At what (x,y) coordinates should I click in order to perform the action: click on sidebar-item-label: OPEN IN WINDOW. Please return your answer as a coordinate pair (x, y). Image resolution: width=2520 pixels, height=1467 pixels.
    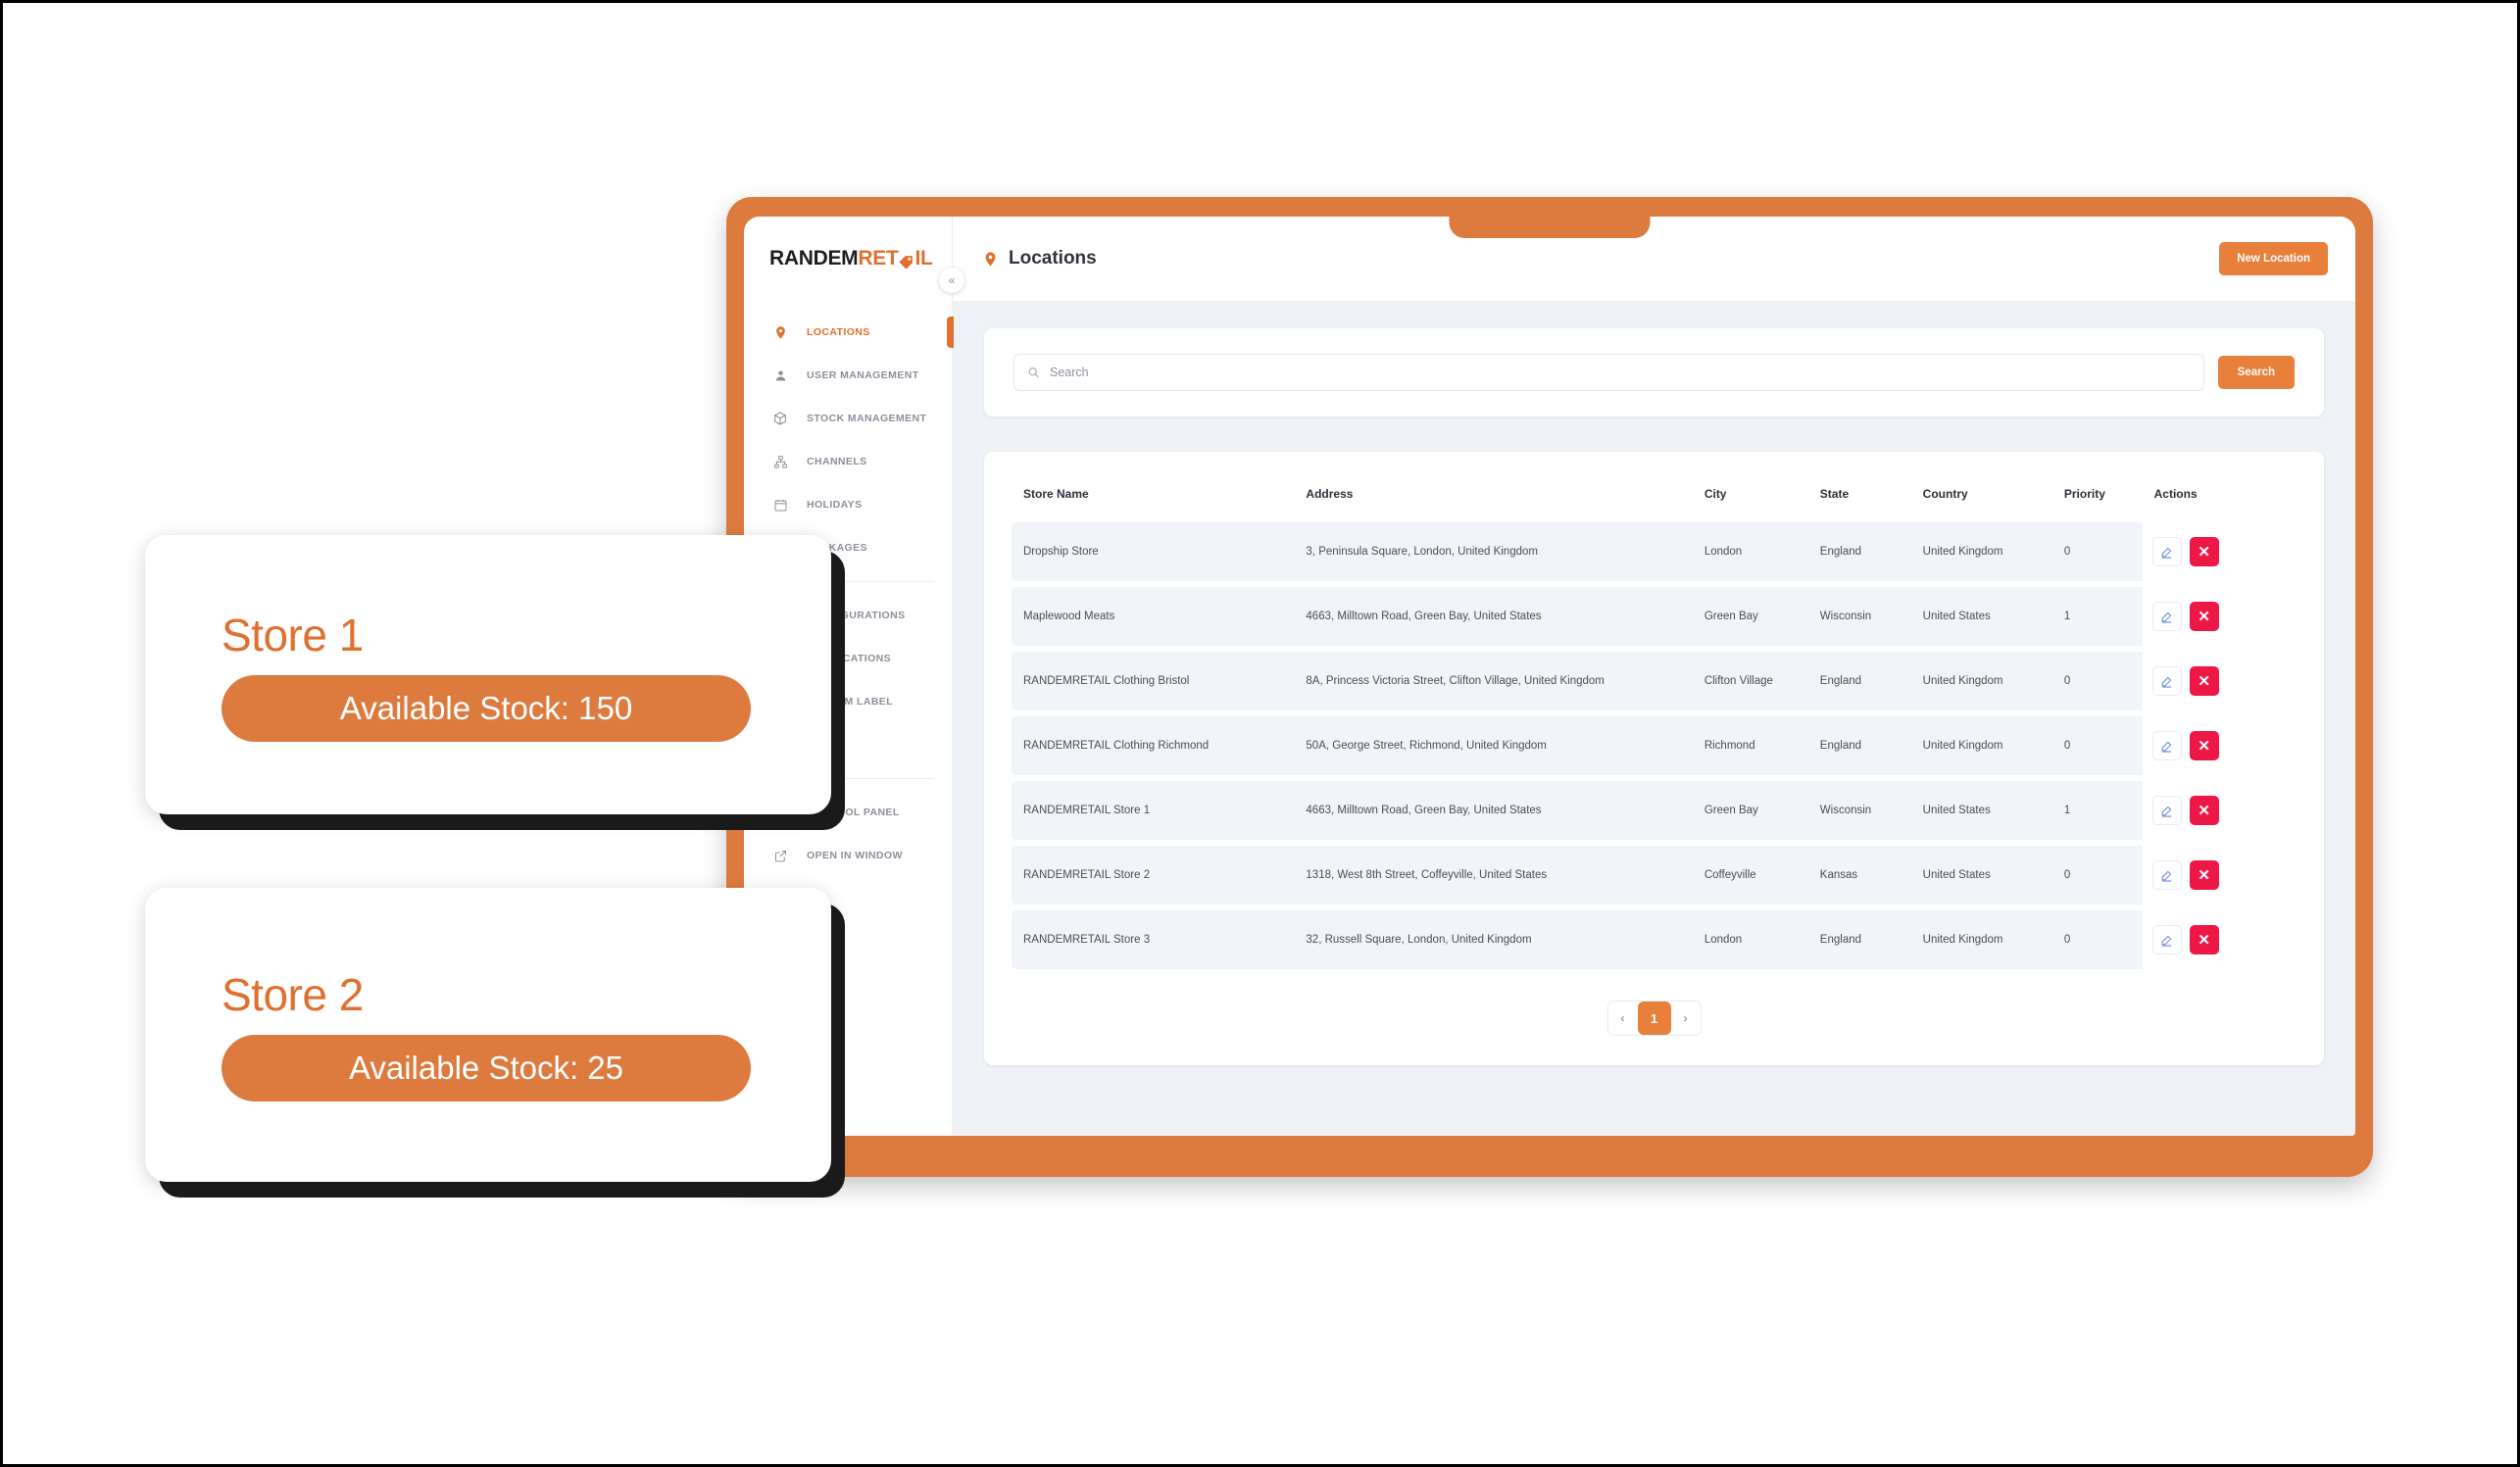
    Looking at the image, I should click on (855, 855).